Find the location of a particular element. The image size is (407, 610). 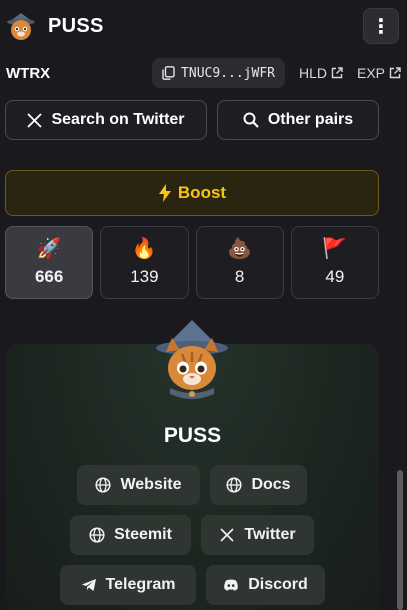

more-menu-button: ⋮ is located at coordinates (381, 26).